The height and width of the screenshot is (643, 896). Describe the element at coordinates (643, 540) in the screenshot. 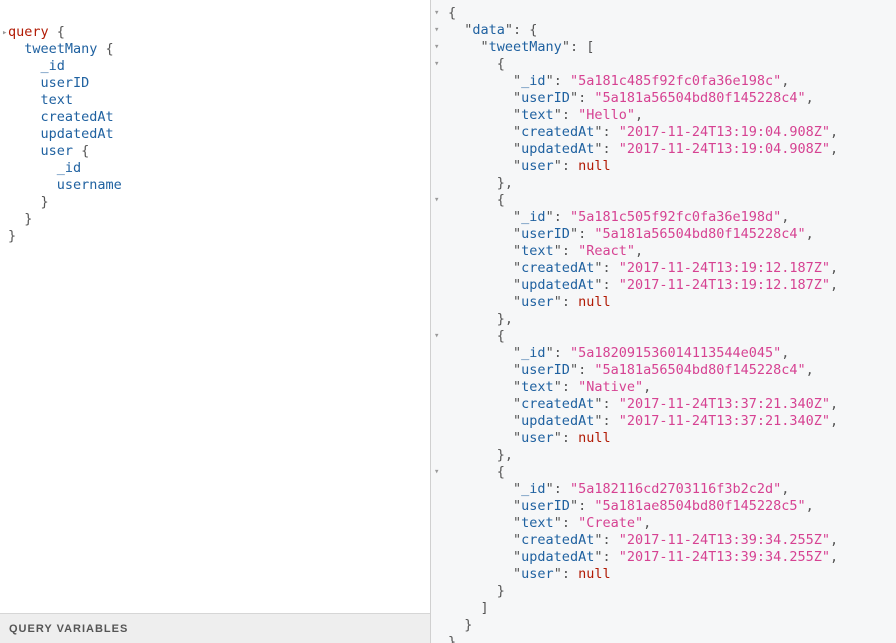

I see `result-line: "createdAt": "2017-11-24T13:39:34.255Z",` at that location.